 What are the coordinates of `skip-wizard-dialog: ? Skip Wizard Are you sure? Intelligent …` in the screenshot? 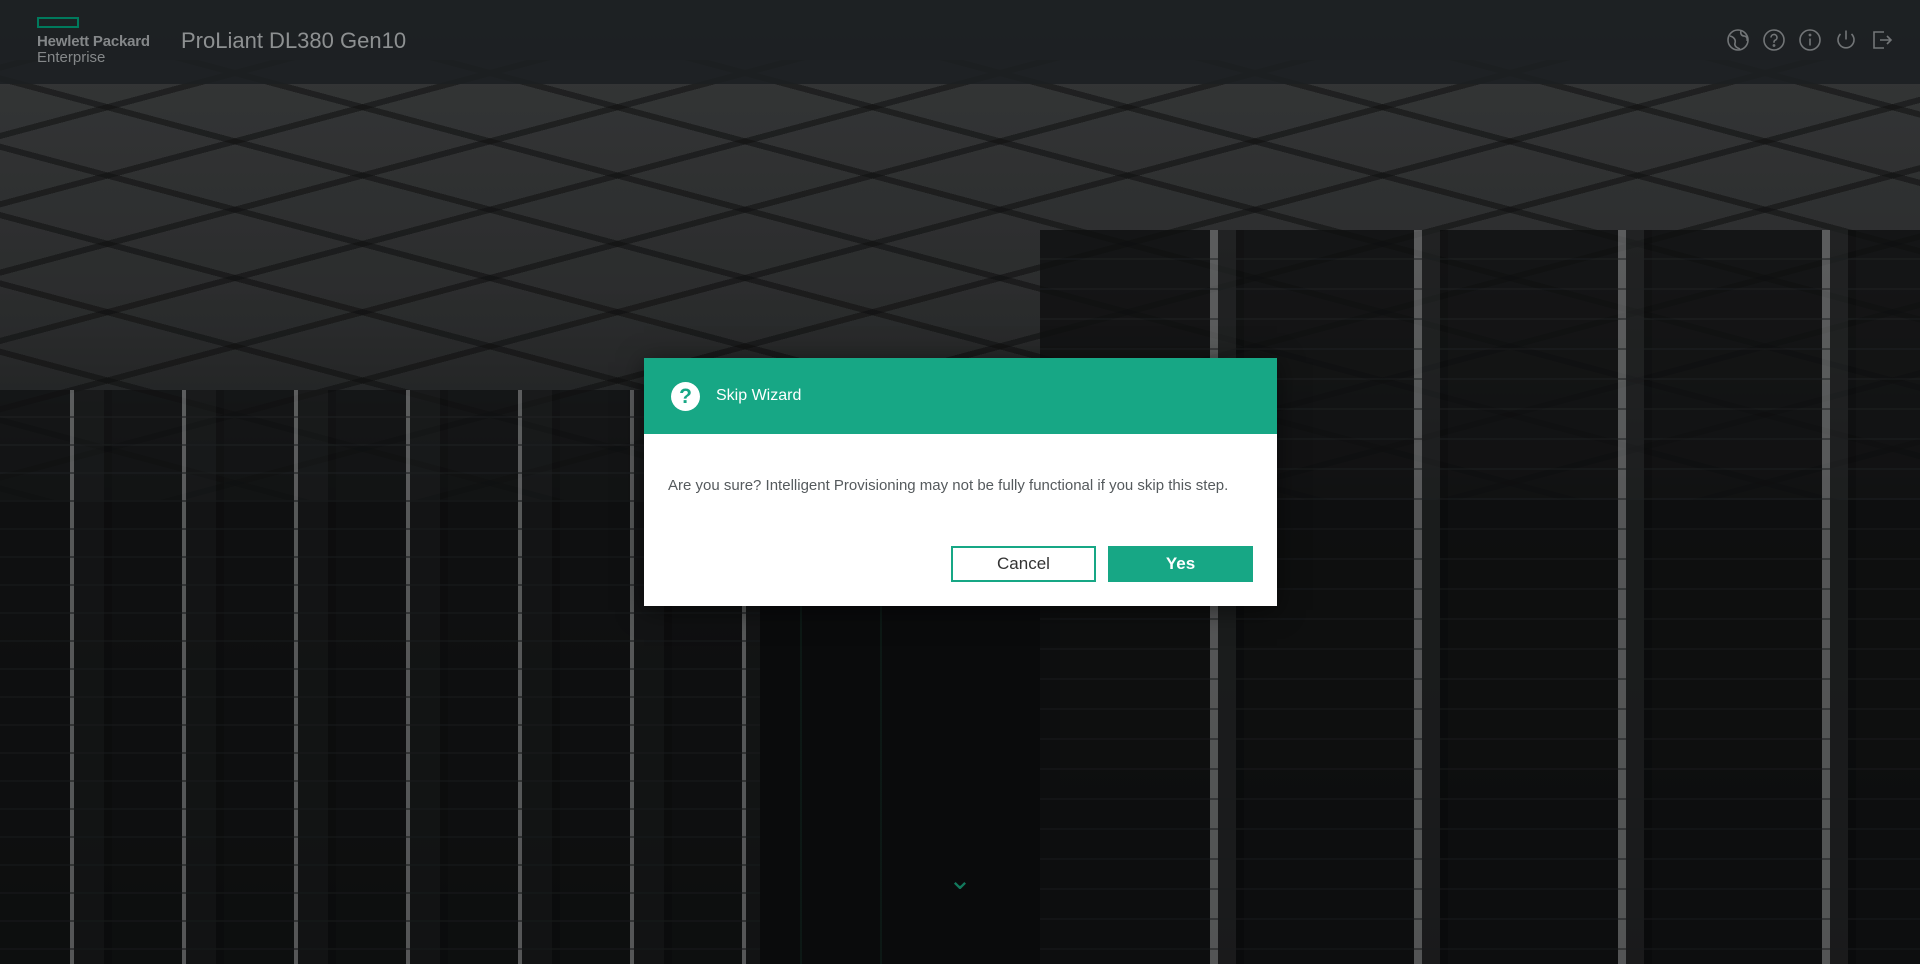 It's located at (960, 482).